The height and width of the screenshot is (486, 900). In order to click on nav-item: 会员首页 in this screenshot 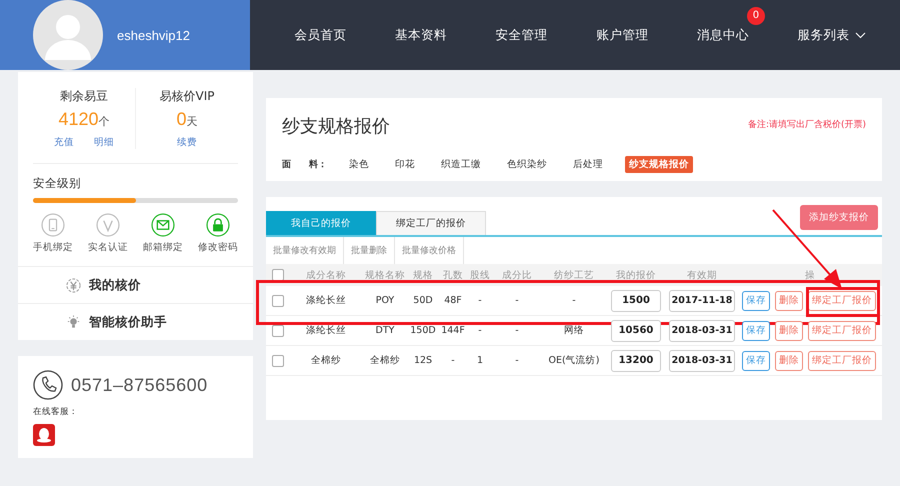, I will do `click(320, 35)`.